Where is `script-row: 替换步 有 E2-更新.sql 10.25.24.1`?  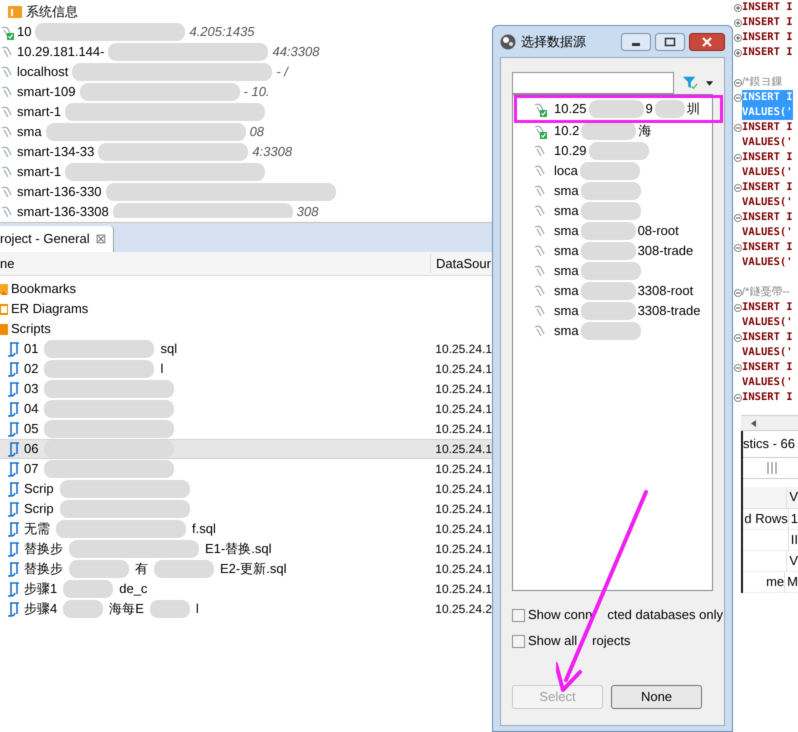
script-row: 替换步 有 E2-更新.sql 10.25.24.1 is located at coordinates (246, 569).